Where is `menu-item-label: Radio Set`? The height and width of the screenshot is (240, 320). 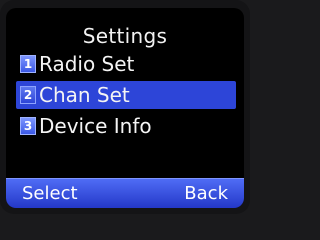
menu-item-label: Radio Set is located at coordinates (87, 64).